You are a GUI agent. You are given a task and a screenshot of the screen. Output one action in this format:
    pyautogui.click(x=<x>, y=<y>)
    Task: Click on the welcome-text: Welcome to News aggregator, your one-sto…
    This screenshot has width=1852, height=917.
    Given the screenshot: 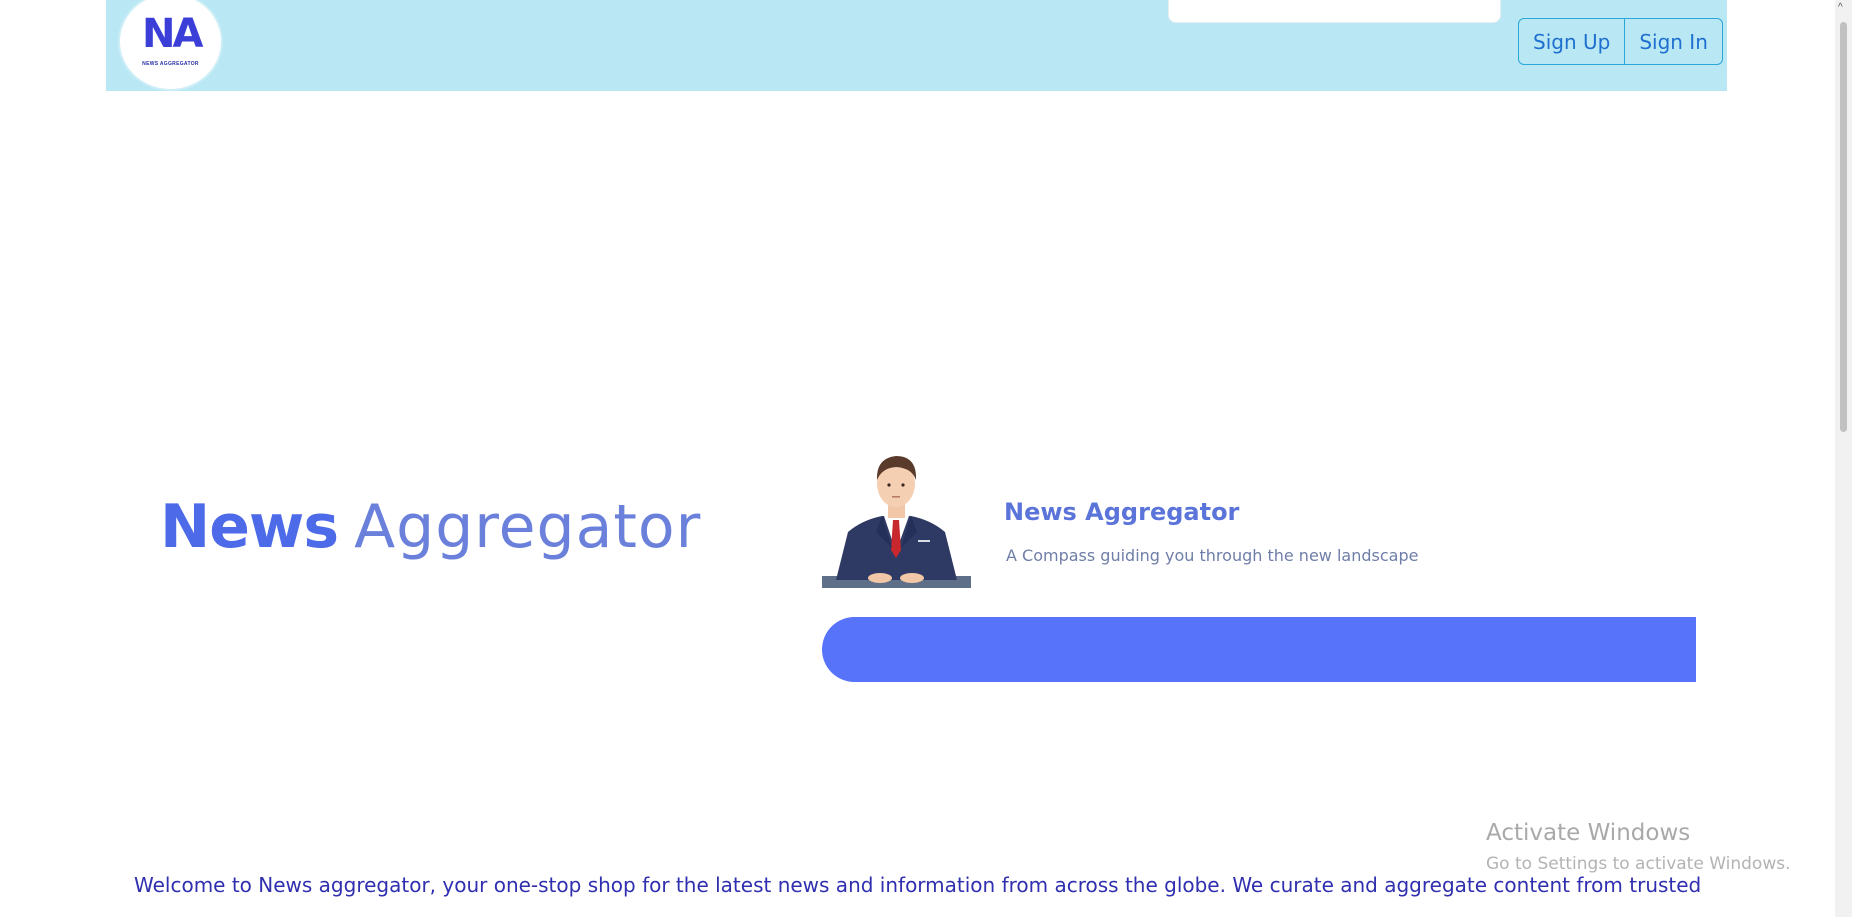 What is the action you would take?
    pyautogui.click(x=918, y=885)
    